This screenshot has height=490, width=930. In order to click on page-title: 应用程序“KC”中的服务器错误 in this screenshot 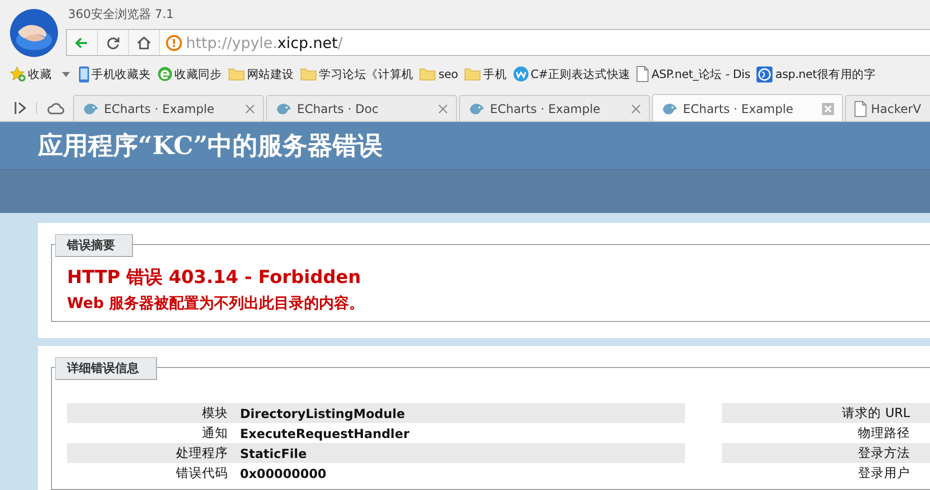, I will do `click(210, 146)`.